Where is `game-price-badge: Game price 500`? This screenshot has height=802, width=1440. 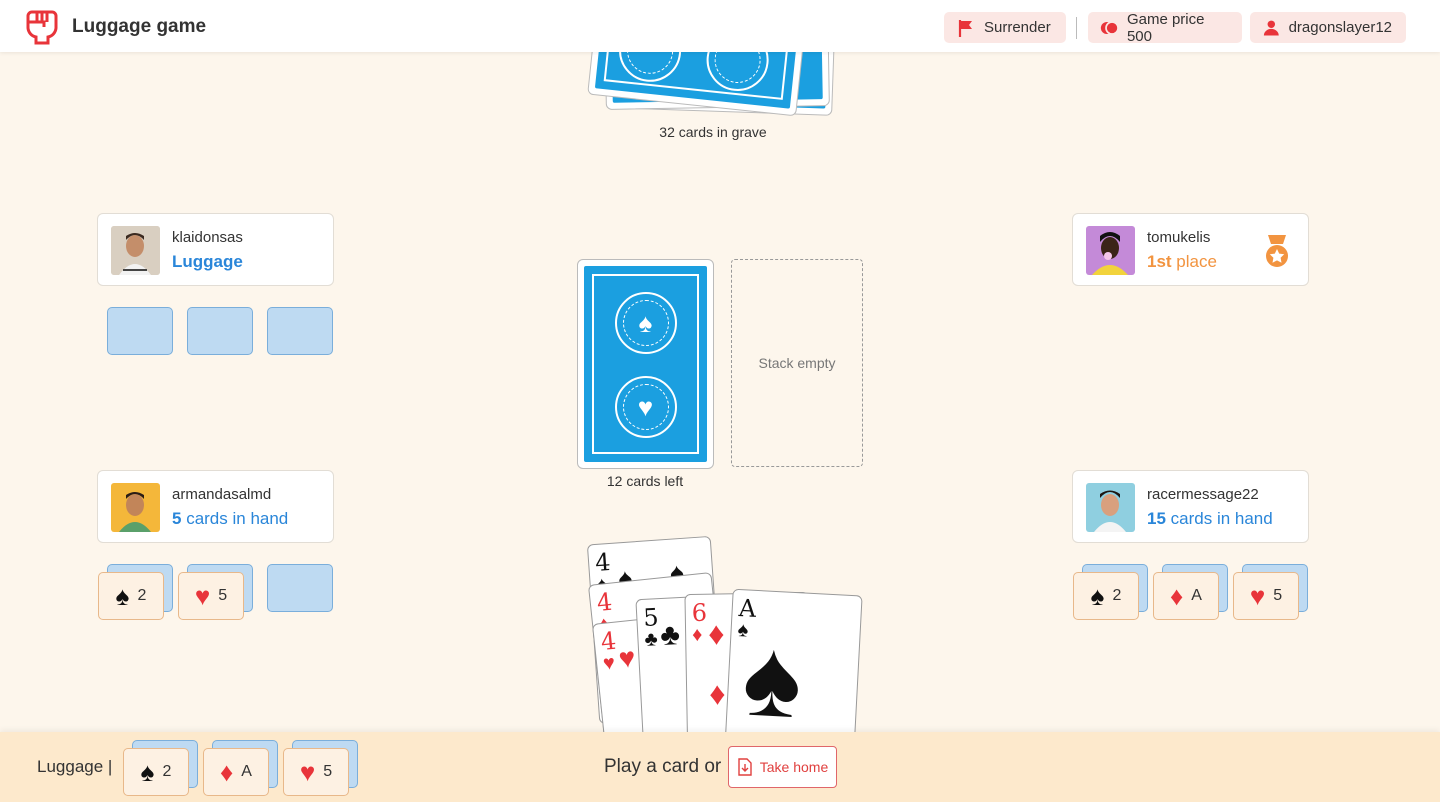 game-price-badge: Game price 500 is located at coordinates (1165, 27).